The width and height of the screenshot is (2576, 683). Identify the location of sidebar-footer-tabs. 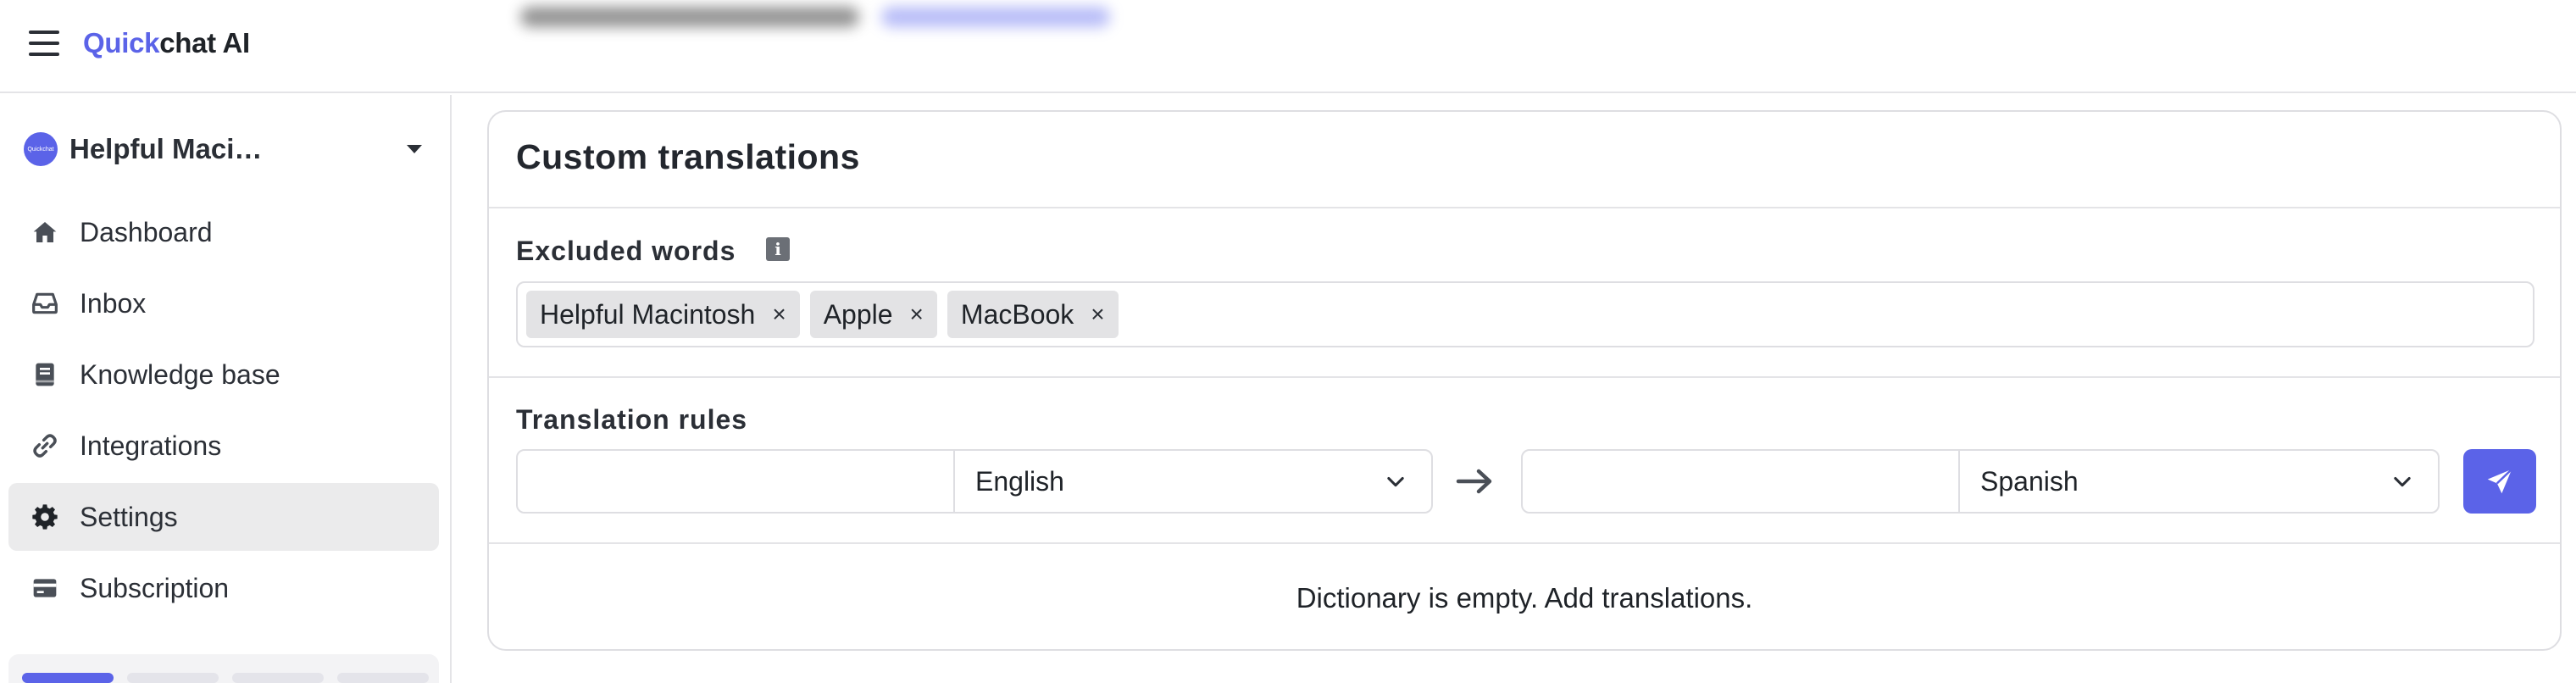
(223, 668).